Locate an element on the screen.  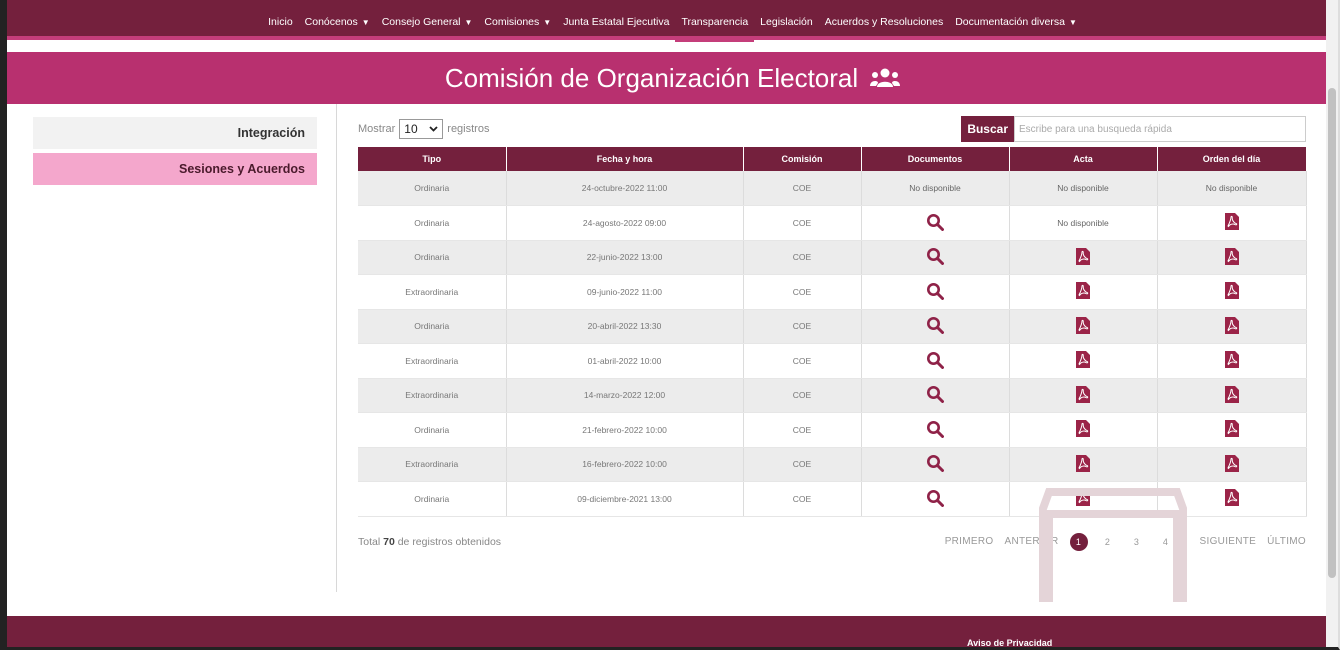
column-header: Acta is located at coordinates (1083, 159).